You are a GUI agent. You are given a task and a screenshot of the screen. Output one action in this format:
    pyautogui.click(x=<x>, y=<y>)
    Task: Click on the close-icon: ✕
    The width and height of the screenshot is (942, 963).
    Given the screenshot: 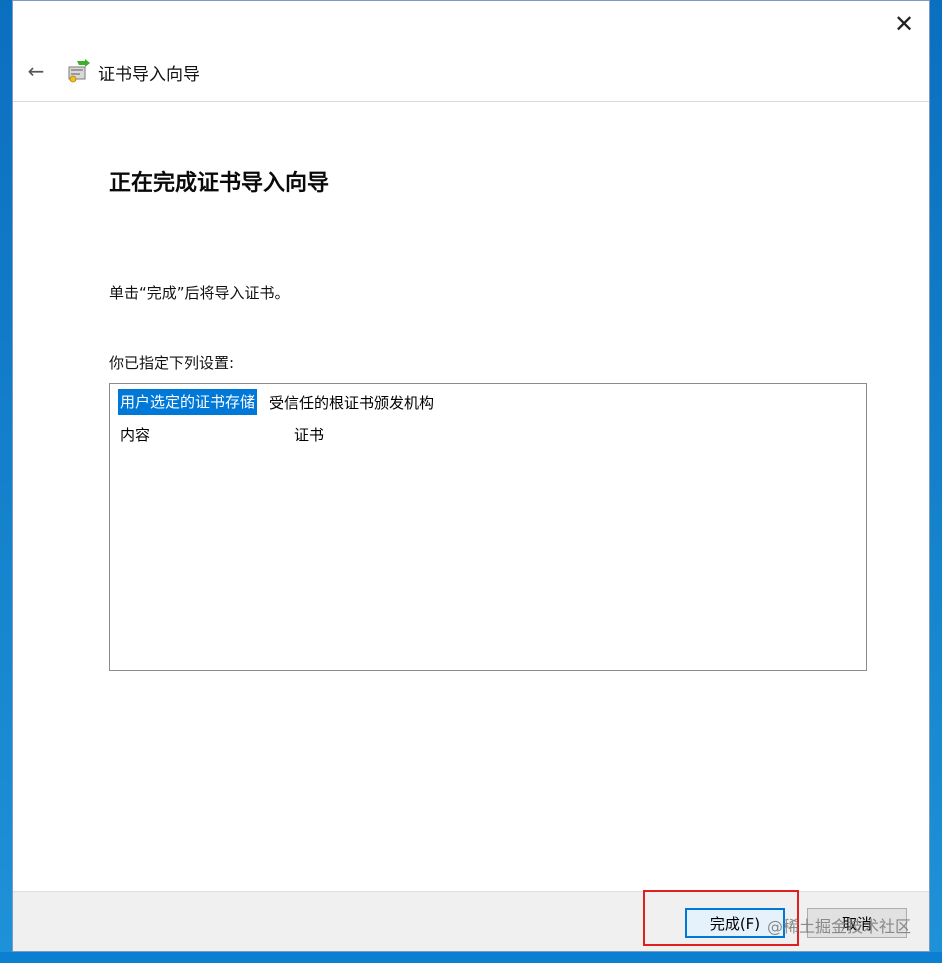 What is the action you would take?
    pyautogui.click(x=904, y=24)
    